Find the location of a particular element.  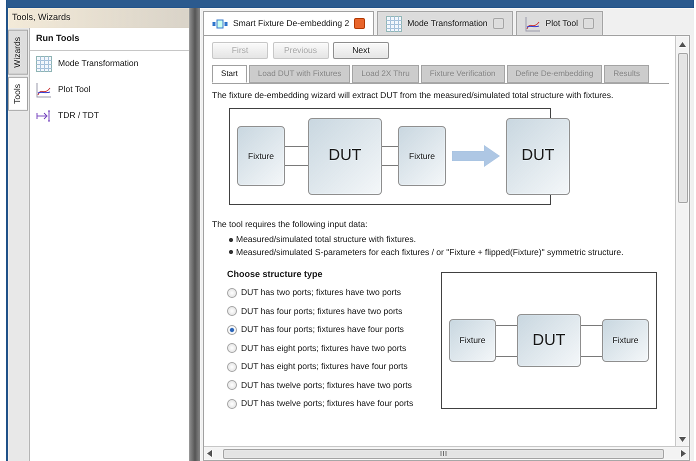

document-tab: Mode Transformation is located at coordinates (445, 23).